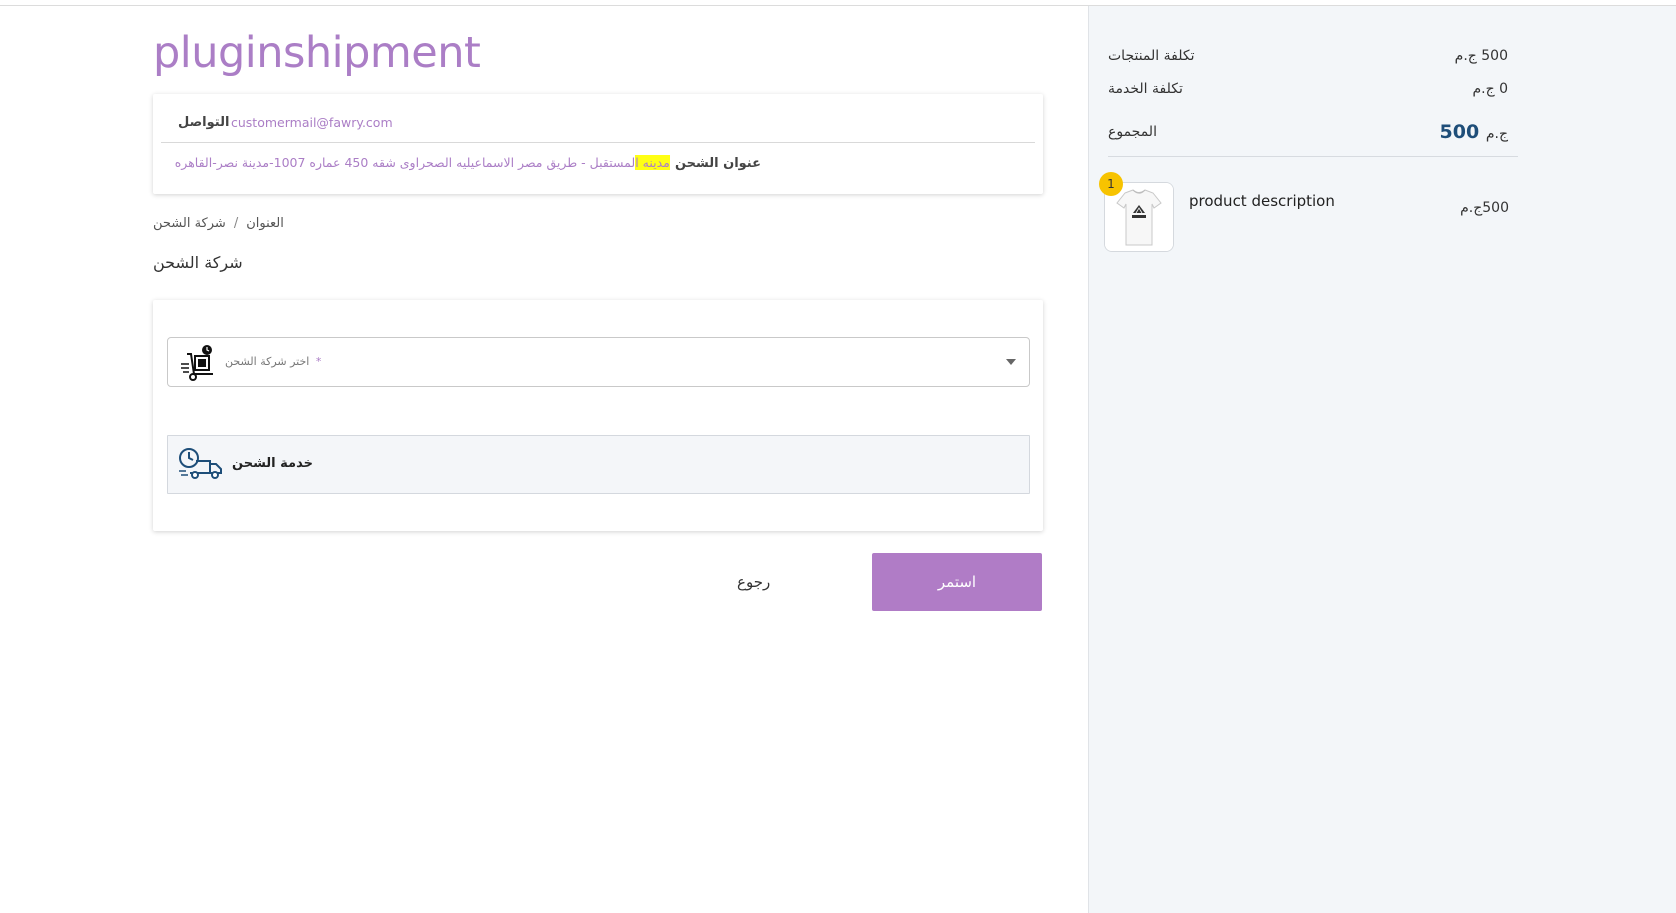  I want to click on total-currency: ج.م, so click(1496, 134).